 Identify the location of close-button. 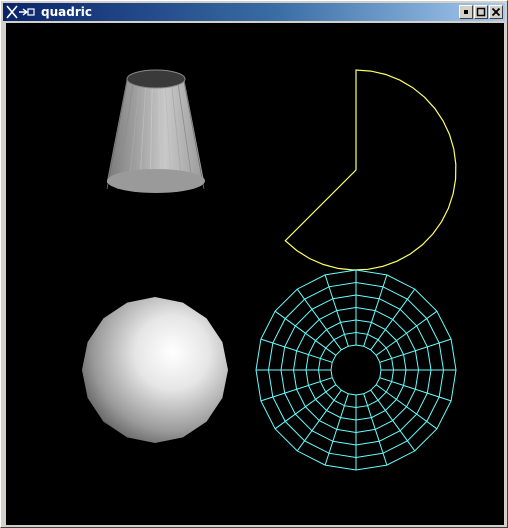
(496, 12).